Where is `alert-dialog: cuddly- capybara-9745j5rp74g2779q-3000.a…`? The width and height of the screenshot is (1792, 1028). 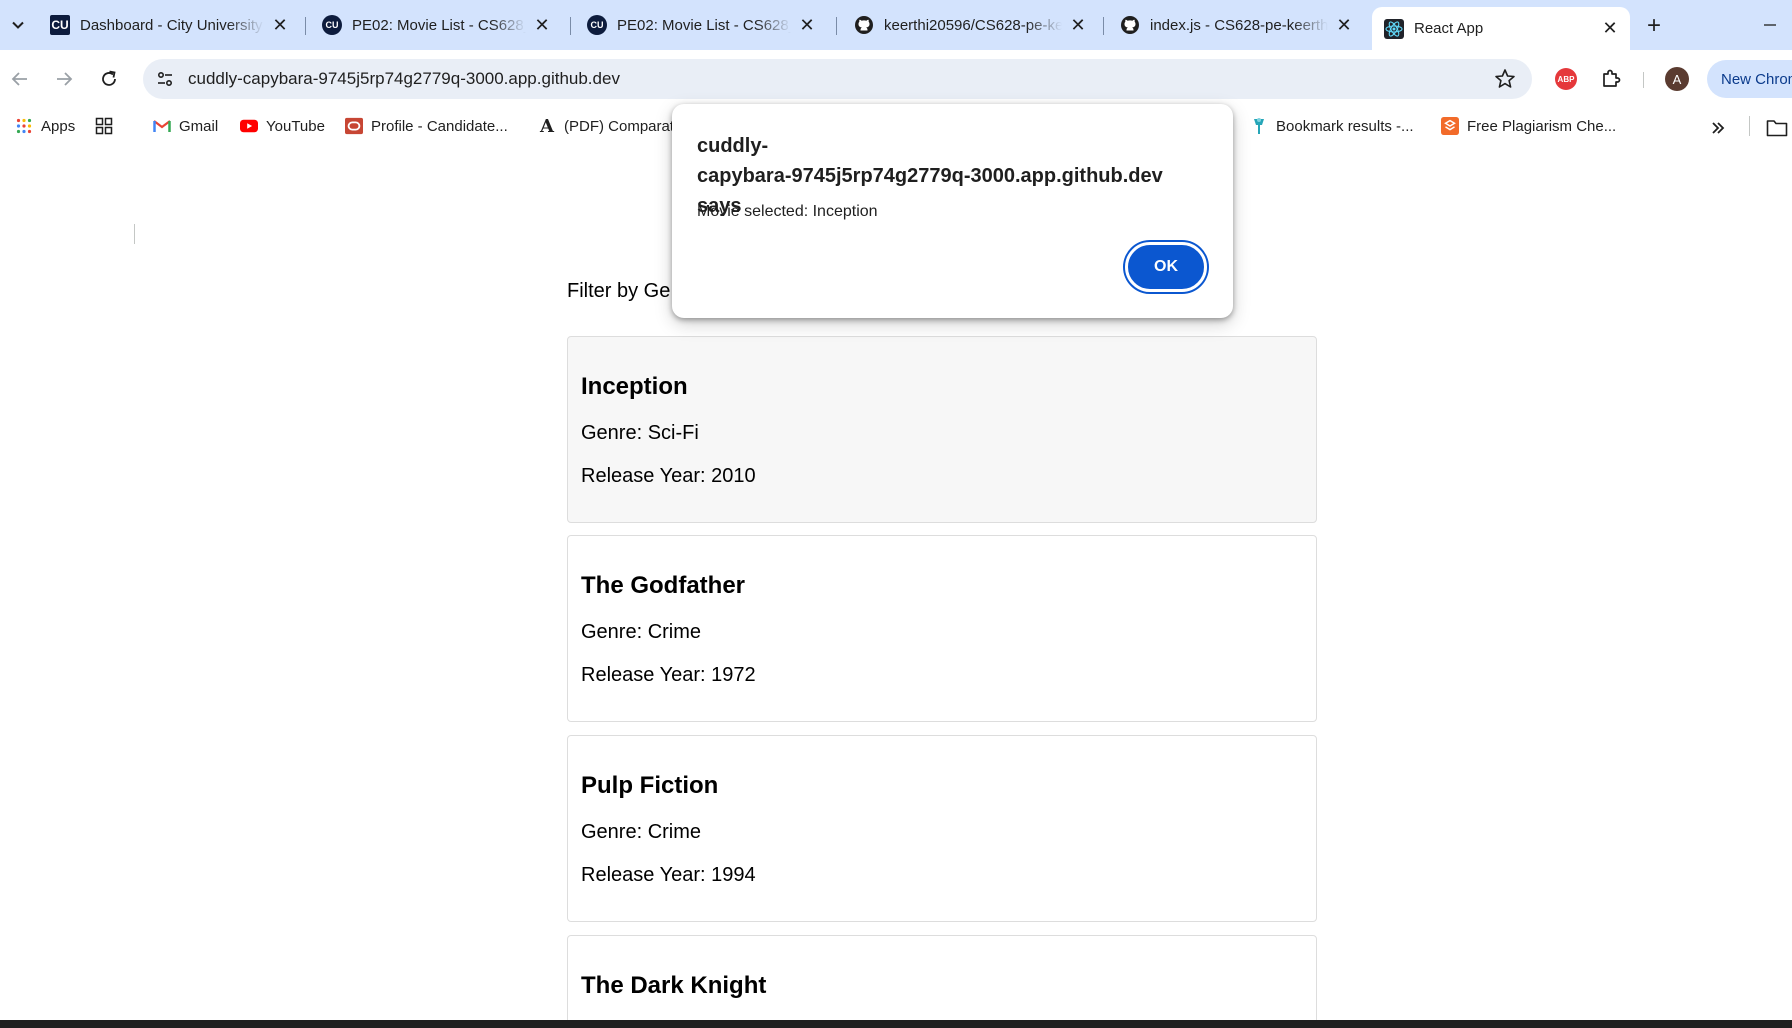 alert-dialog: cuddly- capybara-9745j5rp74g2779q-3000.a… is located at coordinates (952, 211).